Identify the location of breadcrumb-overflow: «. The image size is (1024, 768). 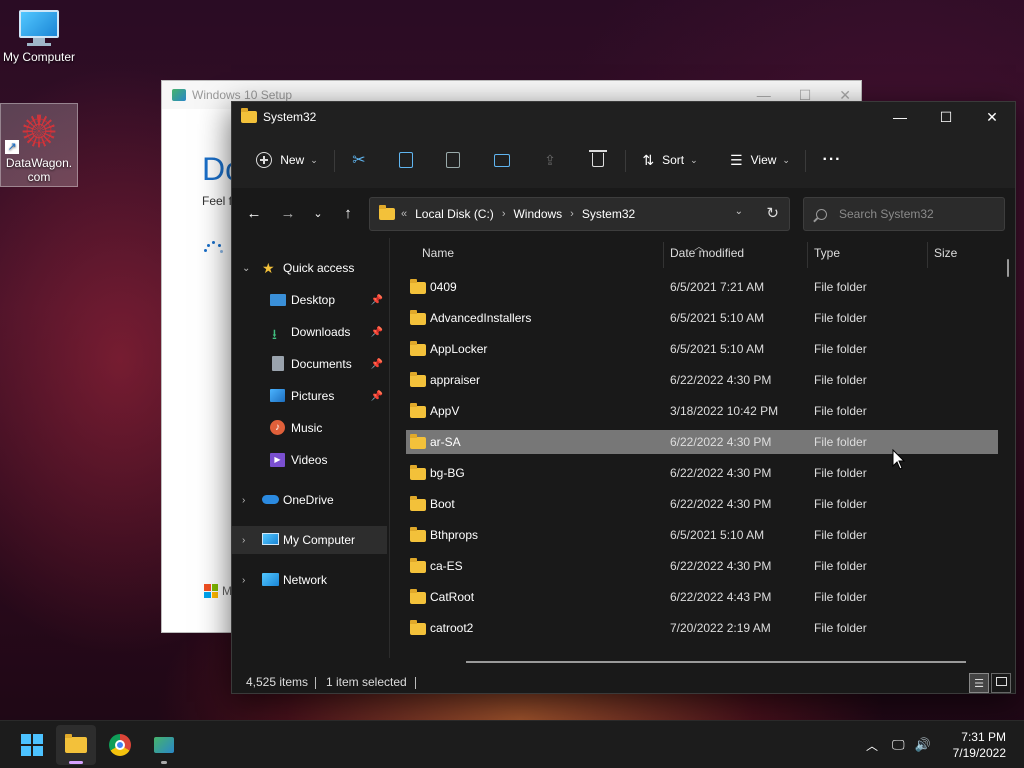
(404, 214).